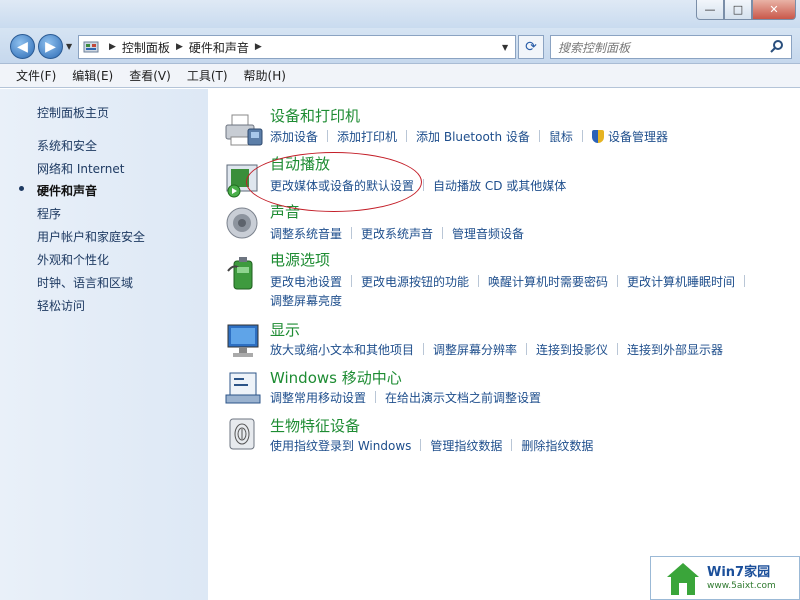 This screenshot has height=600, width=800. I want to click on search-input: 搜索控制面板, so click(671, 47).